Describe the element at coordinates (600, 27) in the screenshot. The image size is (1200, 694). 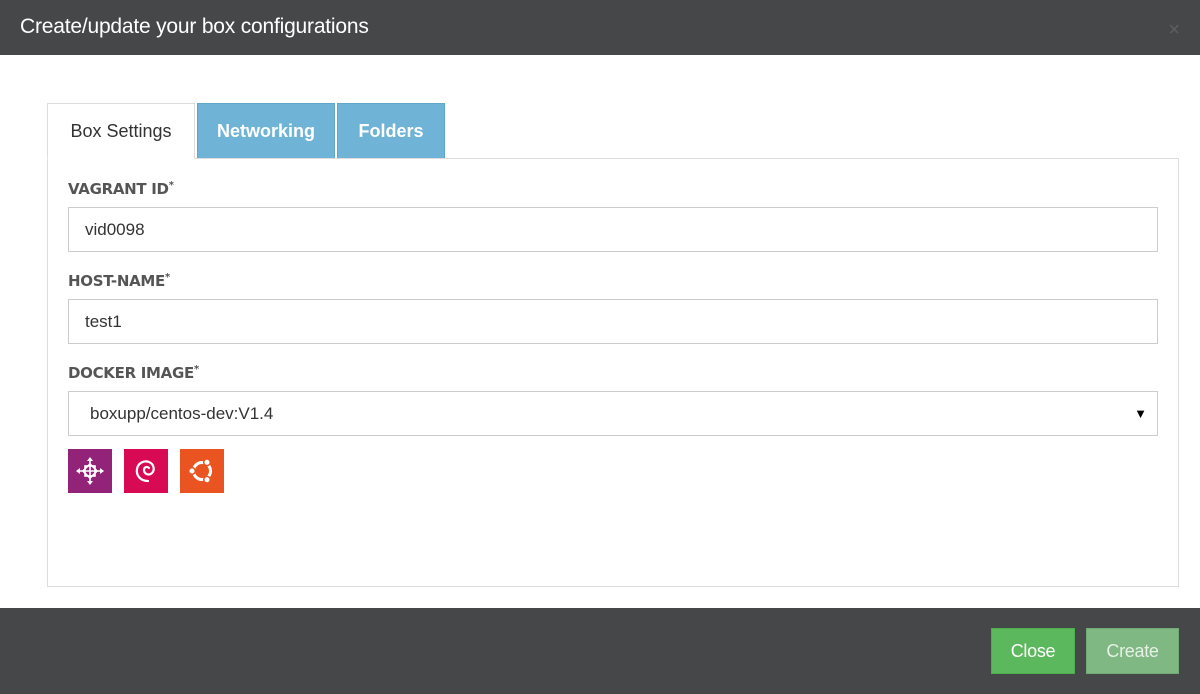
I see `dialog-header: Create/update your box configurations ×` at that location.